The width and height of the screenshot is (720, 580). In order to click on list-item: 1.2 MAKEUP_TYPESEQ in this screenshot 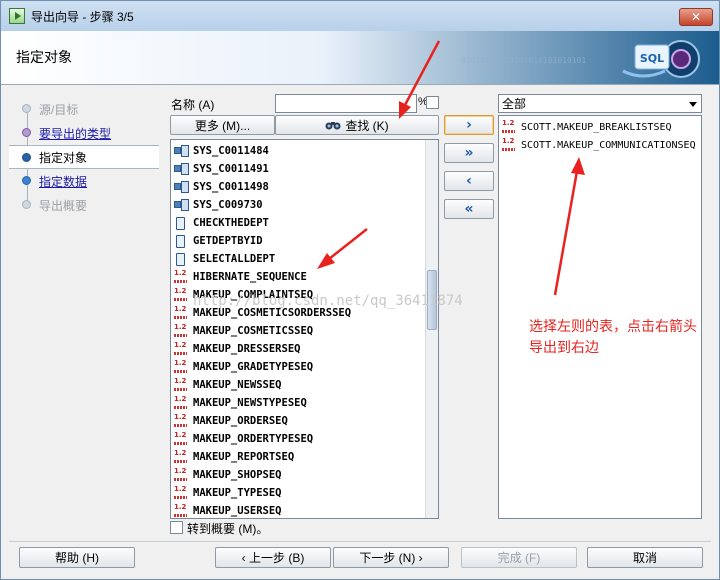, I will do `click(227, 493)`.